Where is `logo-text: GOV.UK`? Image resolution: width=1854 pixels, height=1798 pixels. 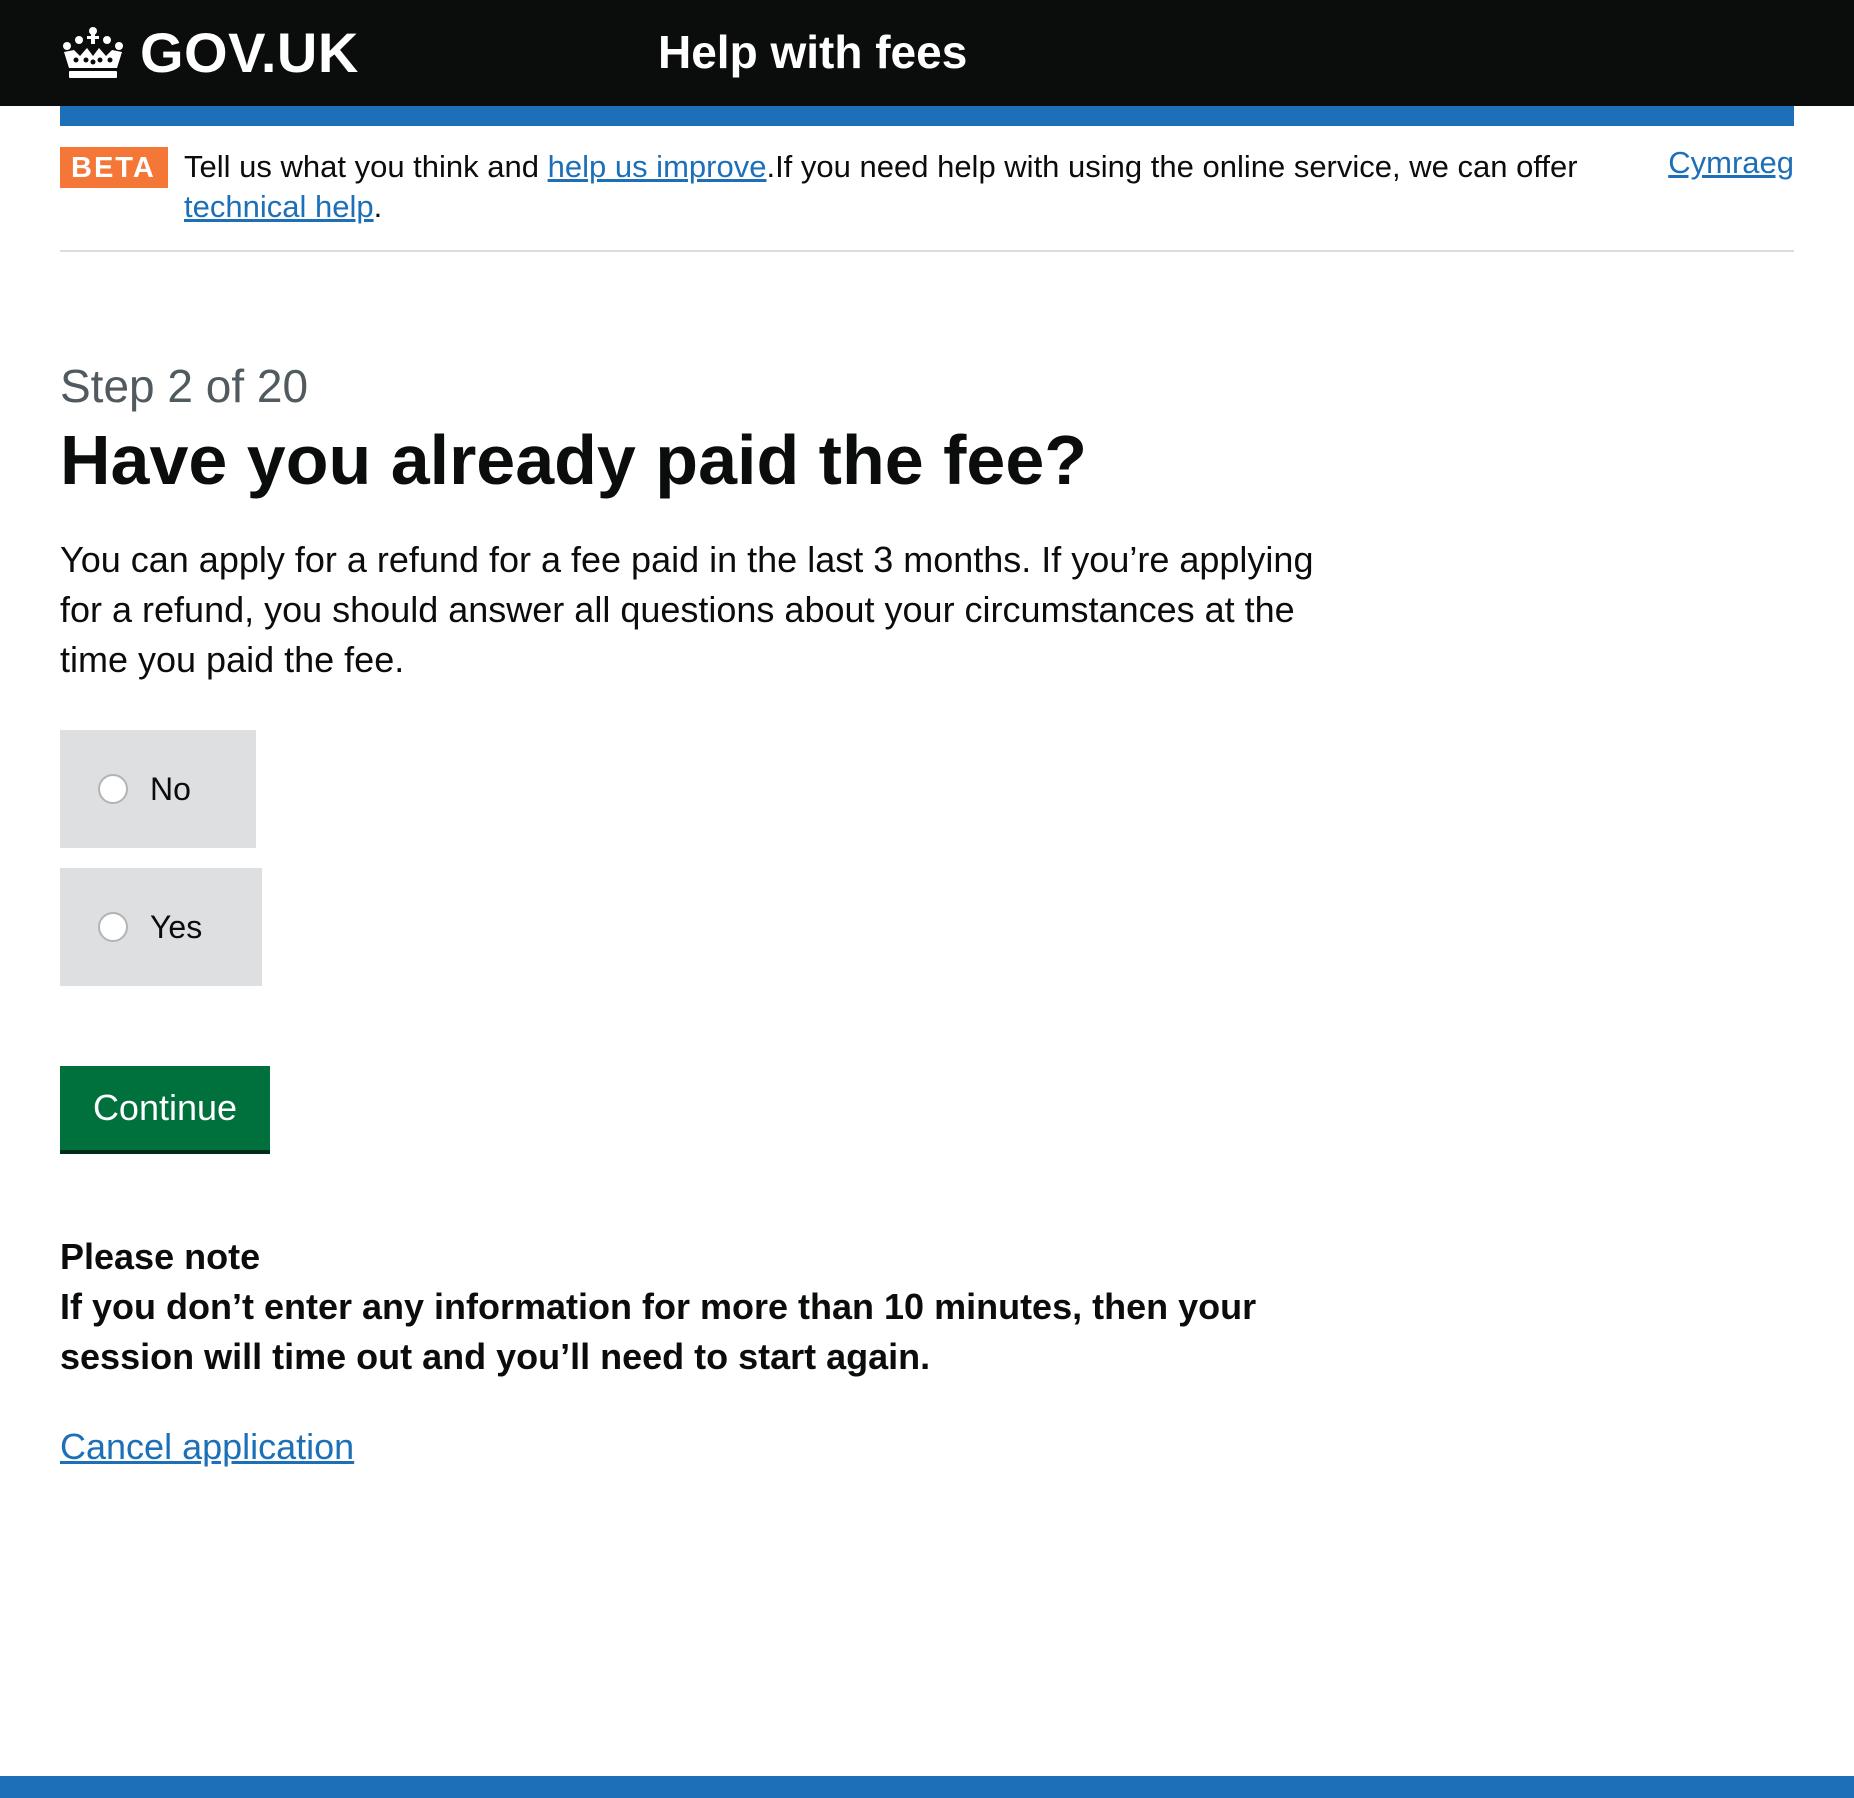
logo-text: GOV.UK is located at coordinates (249, 52).